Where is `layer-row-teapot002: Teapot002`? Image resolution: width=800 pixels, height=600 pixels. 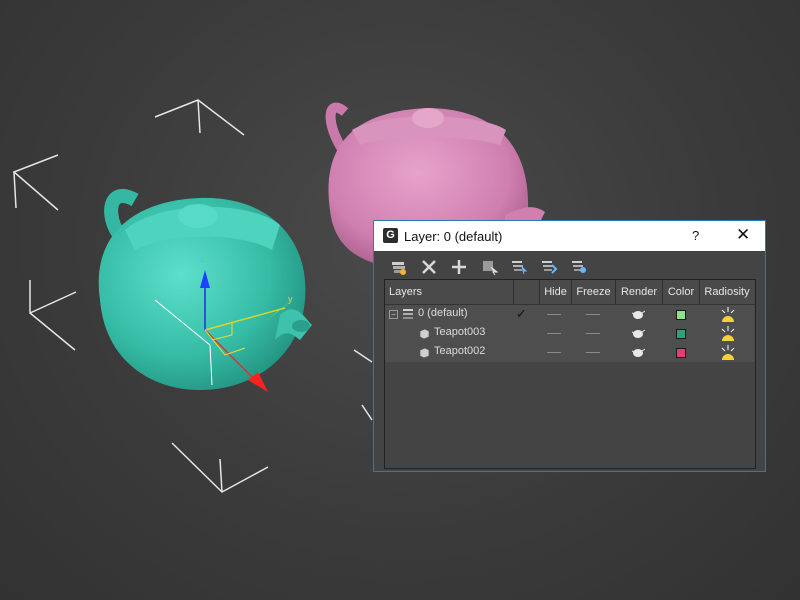
layer-row-teapot002: Teapot002 is located at coordinates (570, 352).